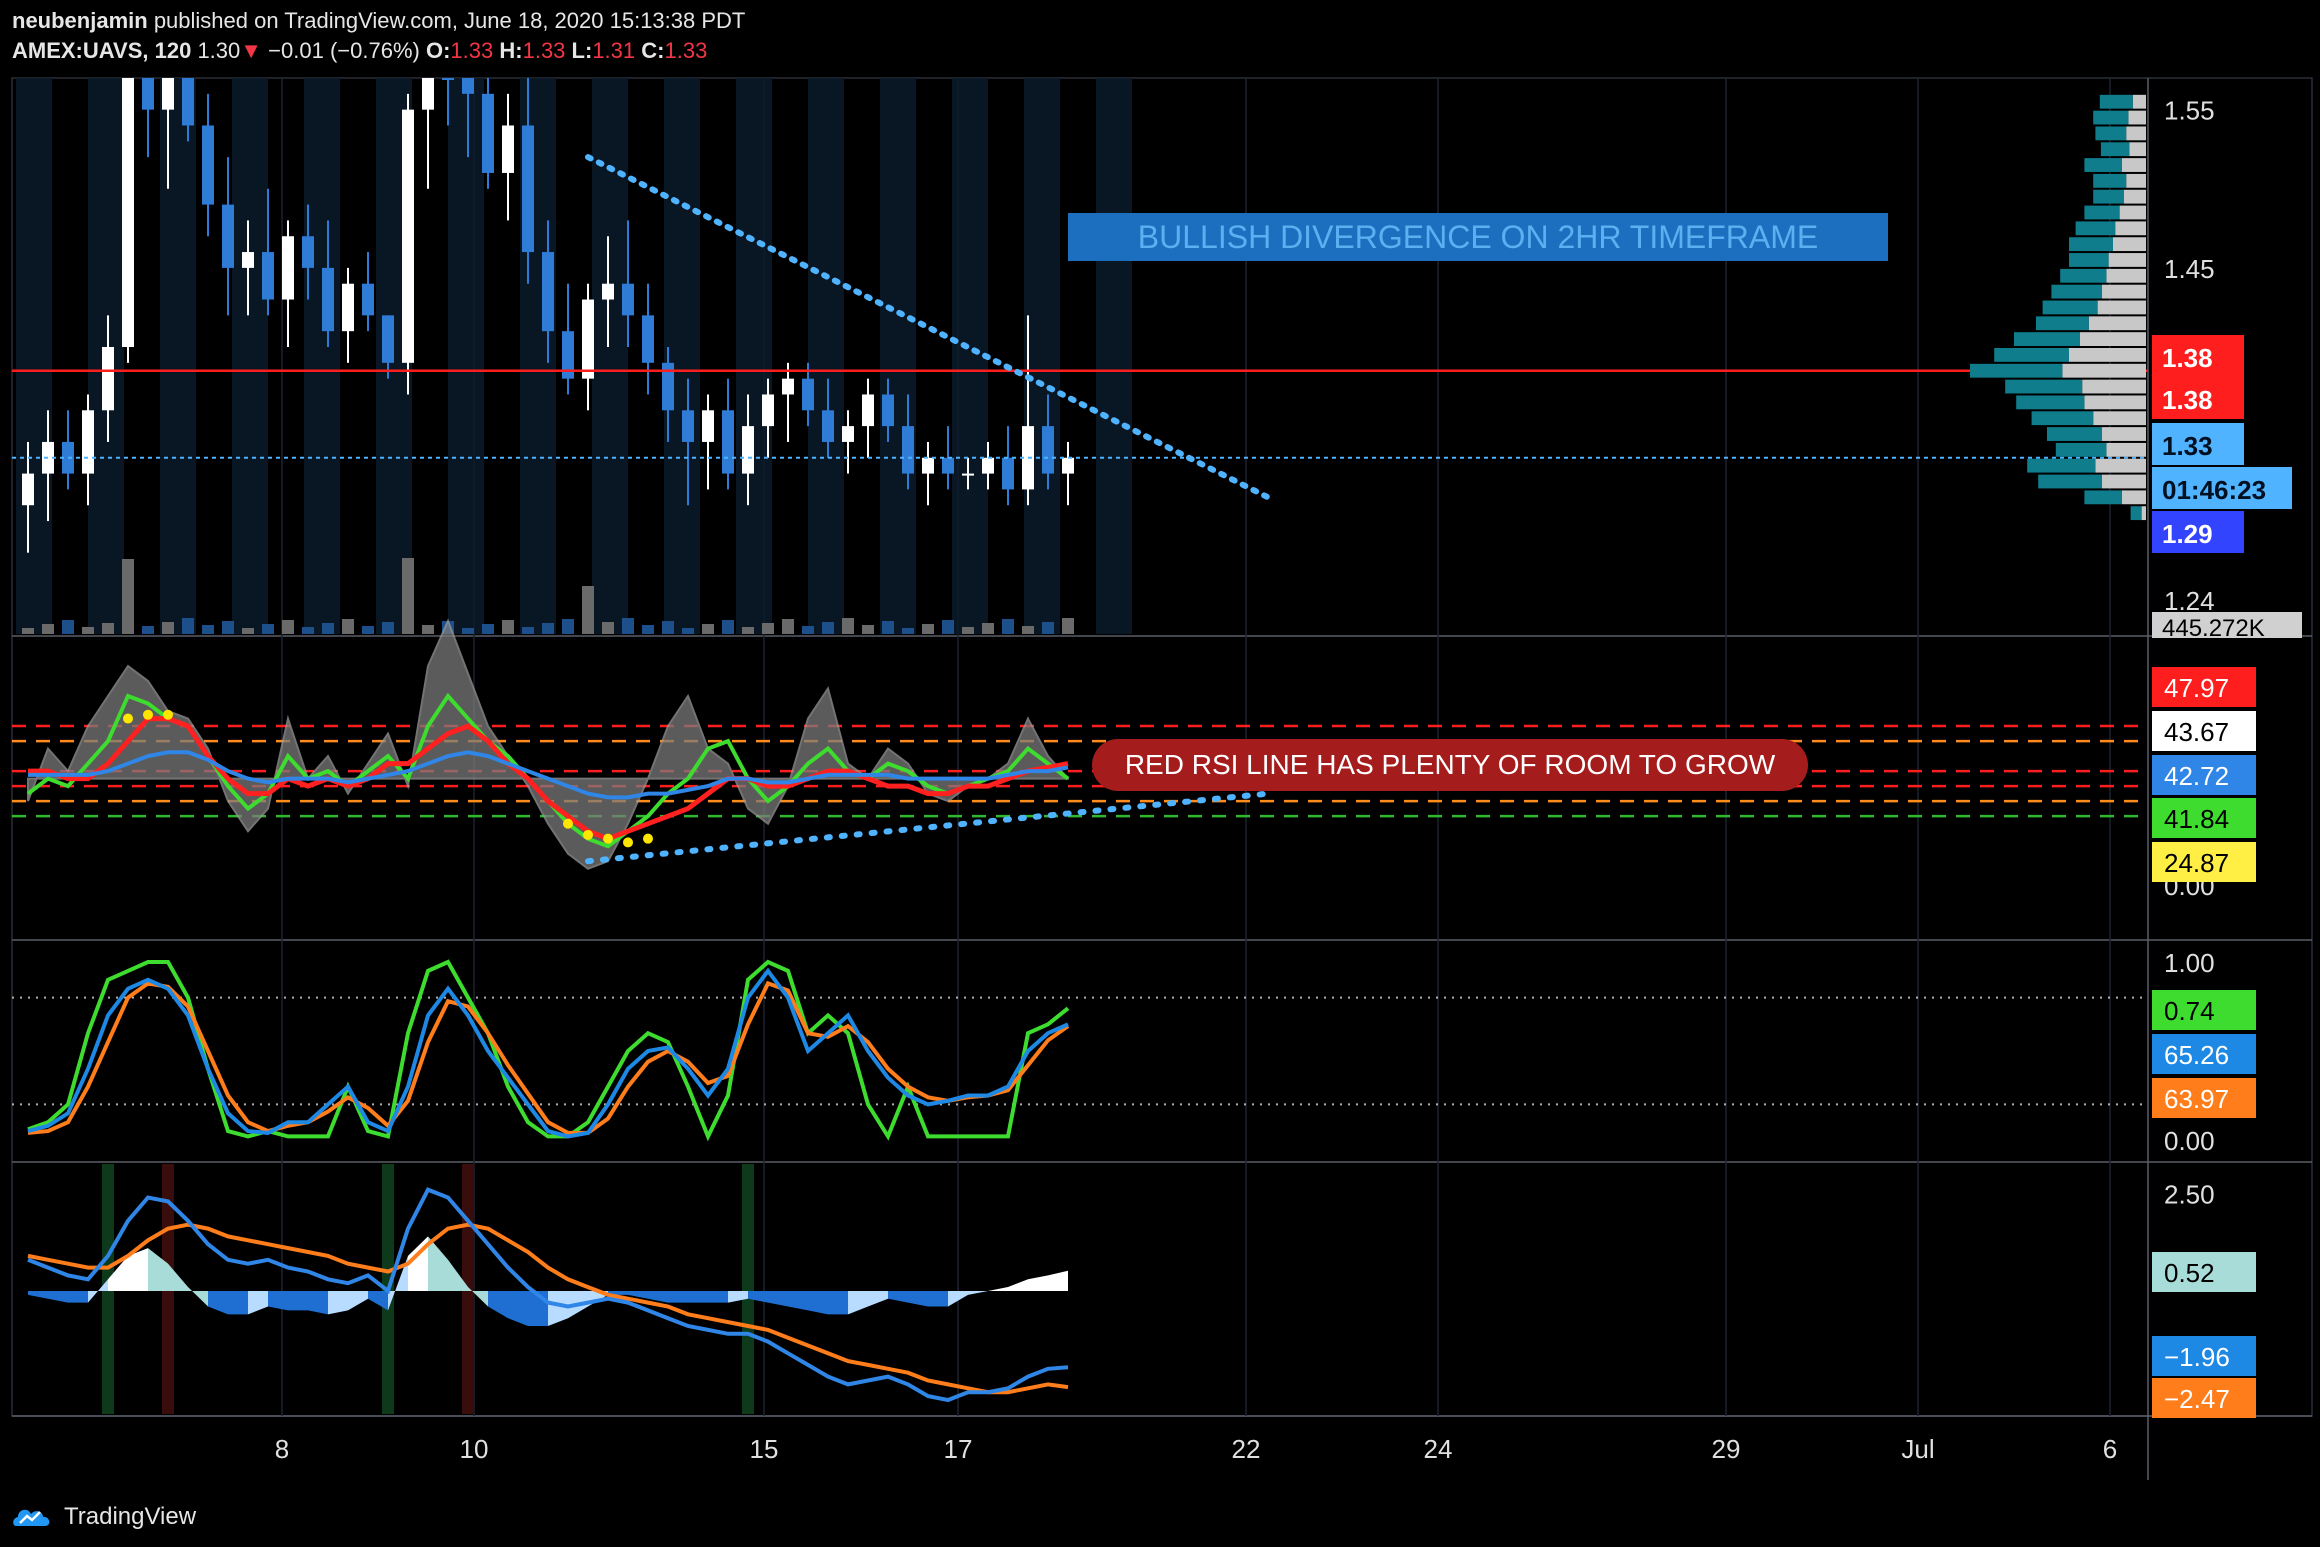 Image resolution: width=2320 pixels, height=1547 pixels. I want to click on stoch-d-line, so click(548, 1057).